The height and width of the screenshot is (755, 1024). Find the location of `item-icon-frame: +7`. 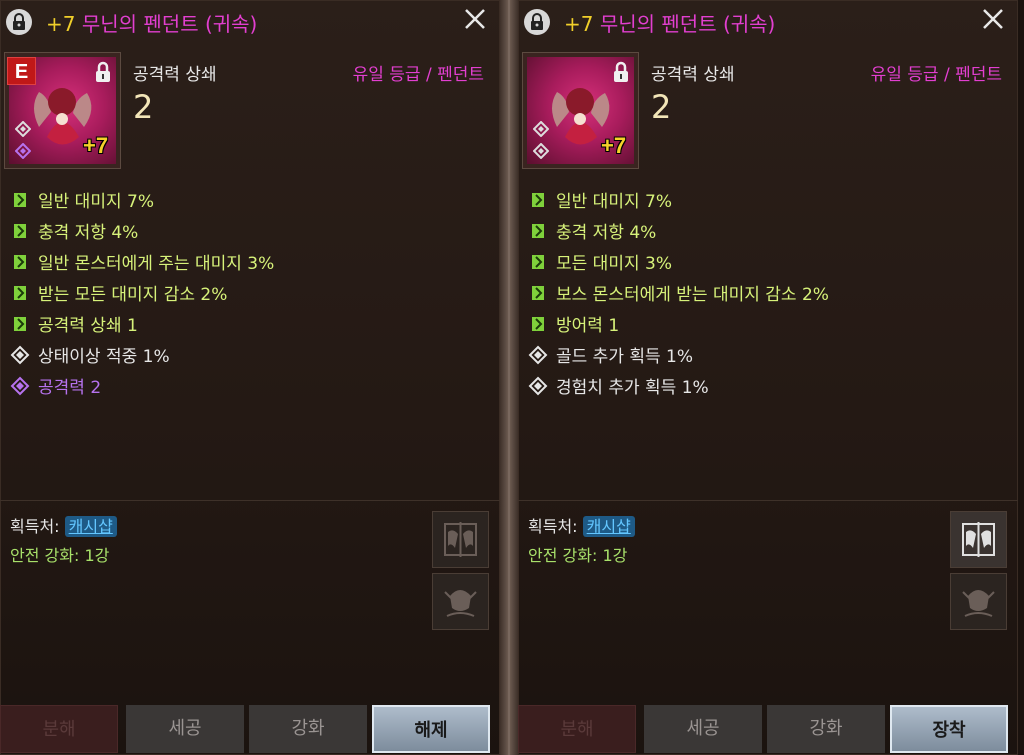

item-icon-frame: +7 is located at coordinates (580, 110).